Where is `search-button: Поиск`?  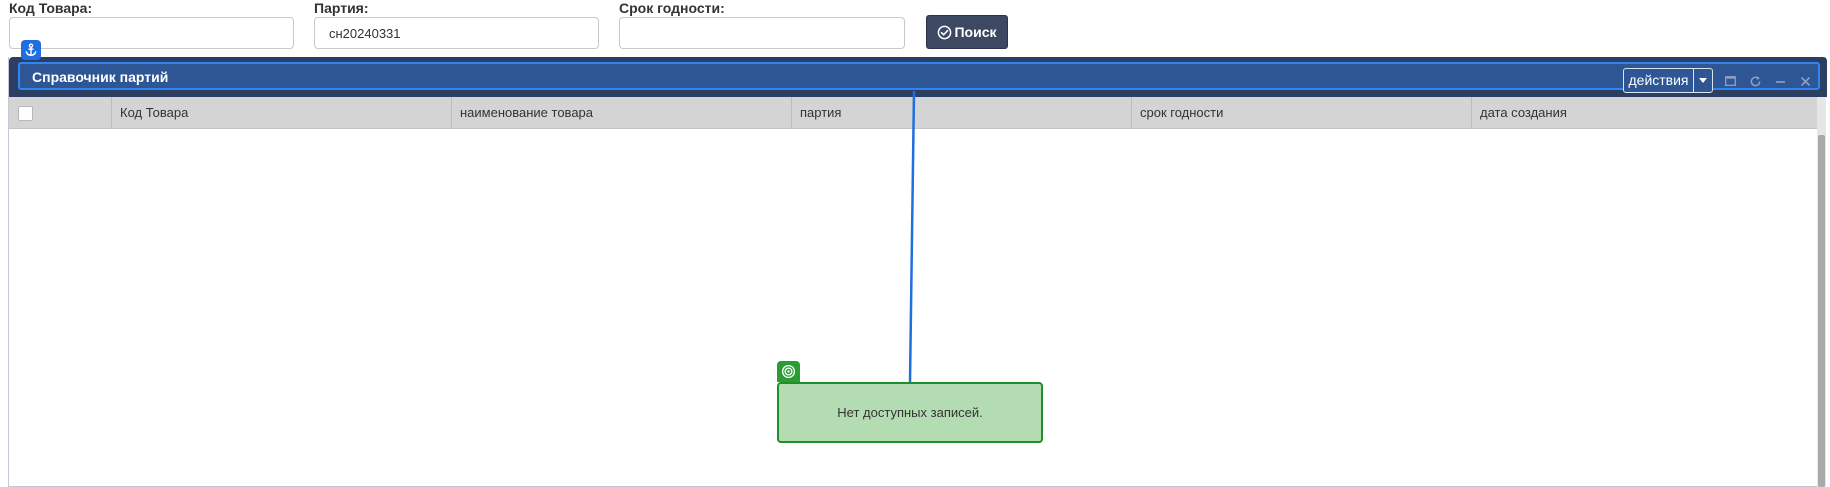 search-button: Поиск is located at coordinates (967, 32).